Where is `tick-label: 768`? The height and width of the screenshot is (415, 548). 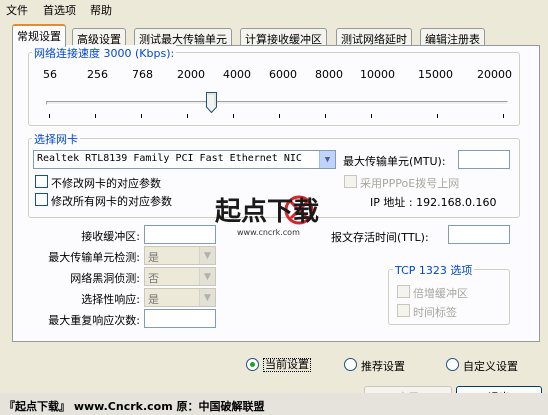 tick-label: 768 is located at coordinates (142, 74).